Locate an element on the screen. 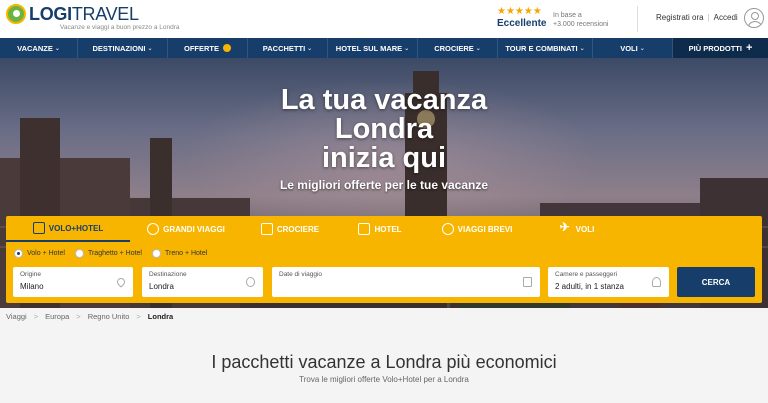 The image size is (768, 403). rating-stars-icon: ★★★★★ is located at coordinates (519, 11).